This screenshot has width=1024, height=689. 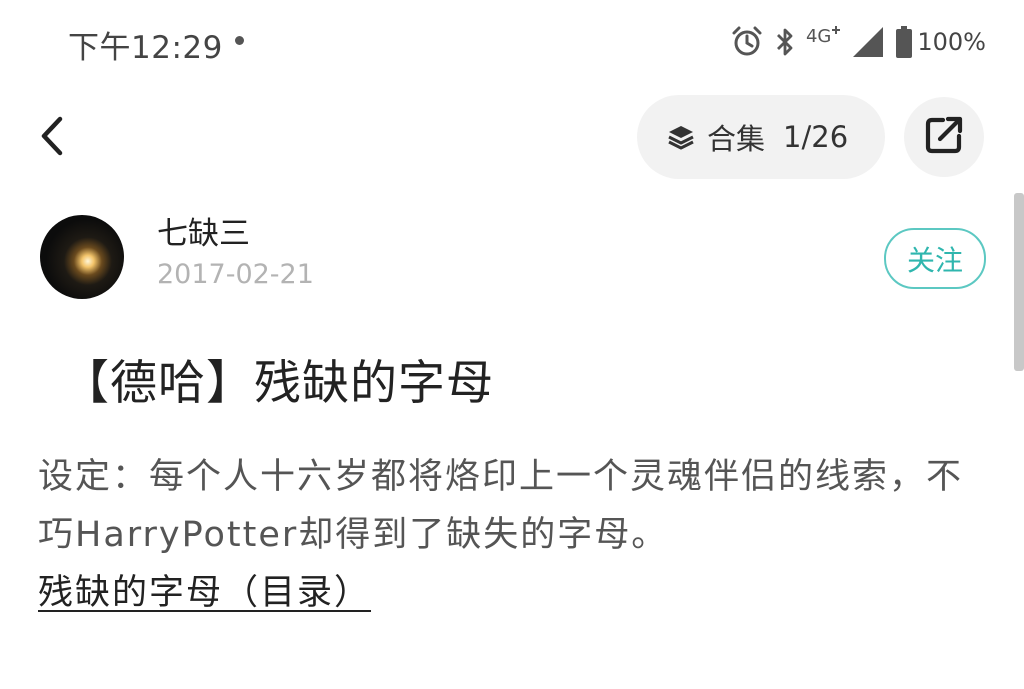 What do you see at coordinates (818, 36) in the screenshot?
I see `network-label: 4G` at bounding box center [818, 36].